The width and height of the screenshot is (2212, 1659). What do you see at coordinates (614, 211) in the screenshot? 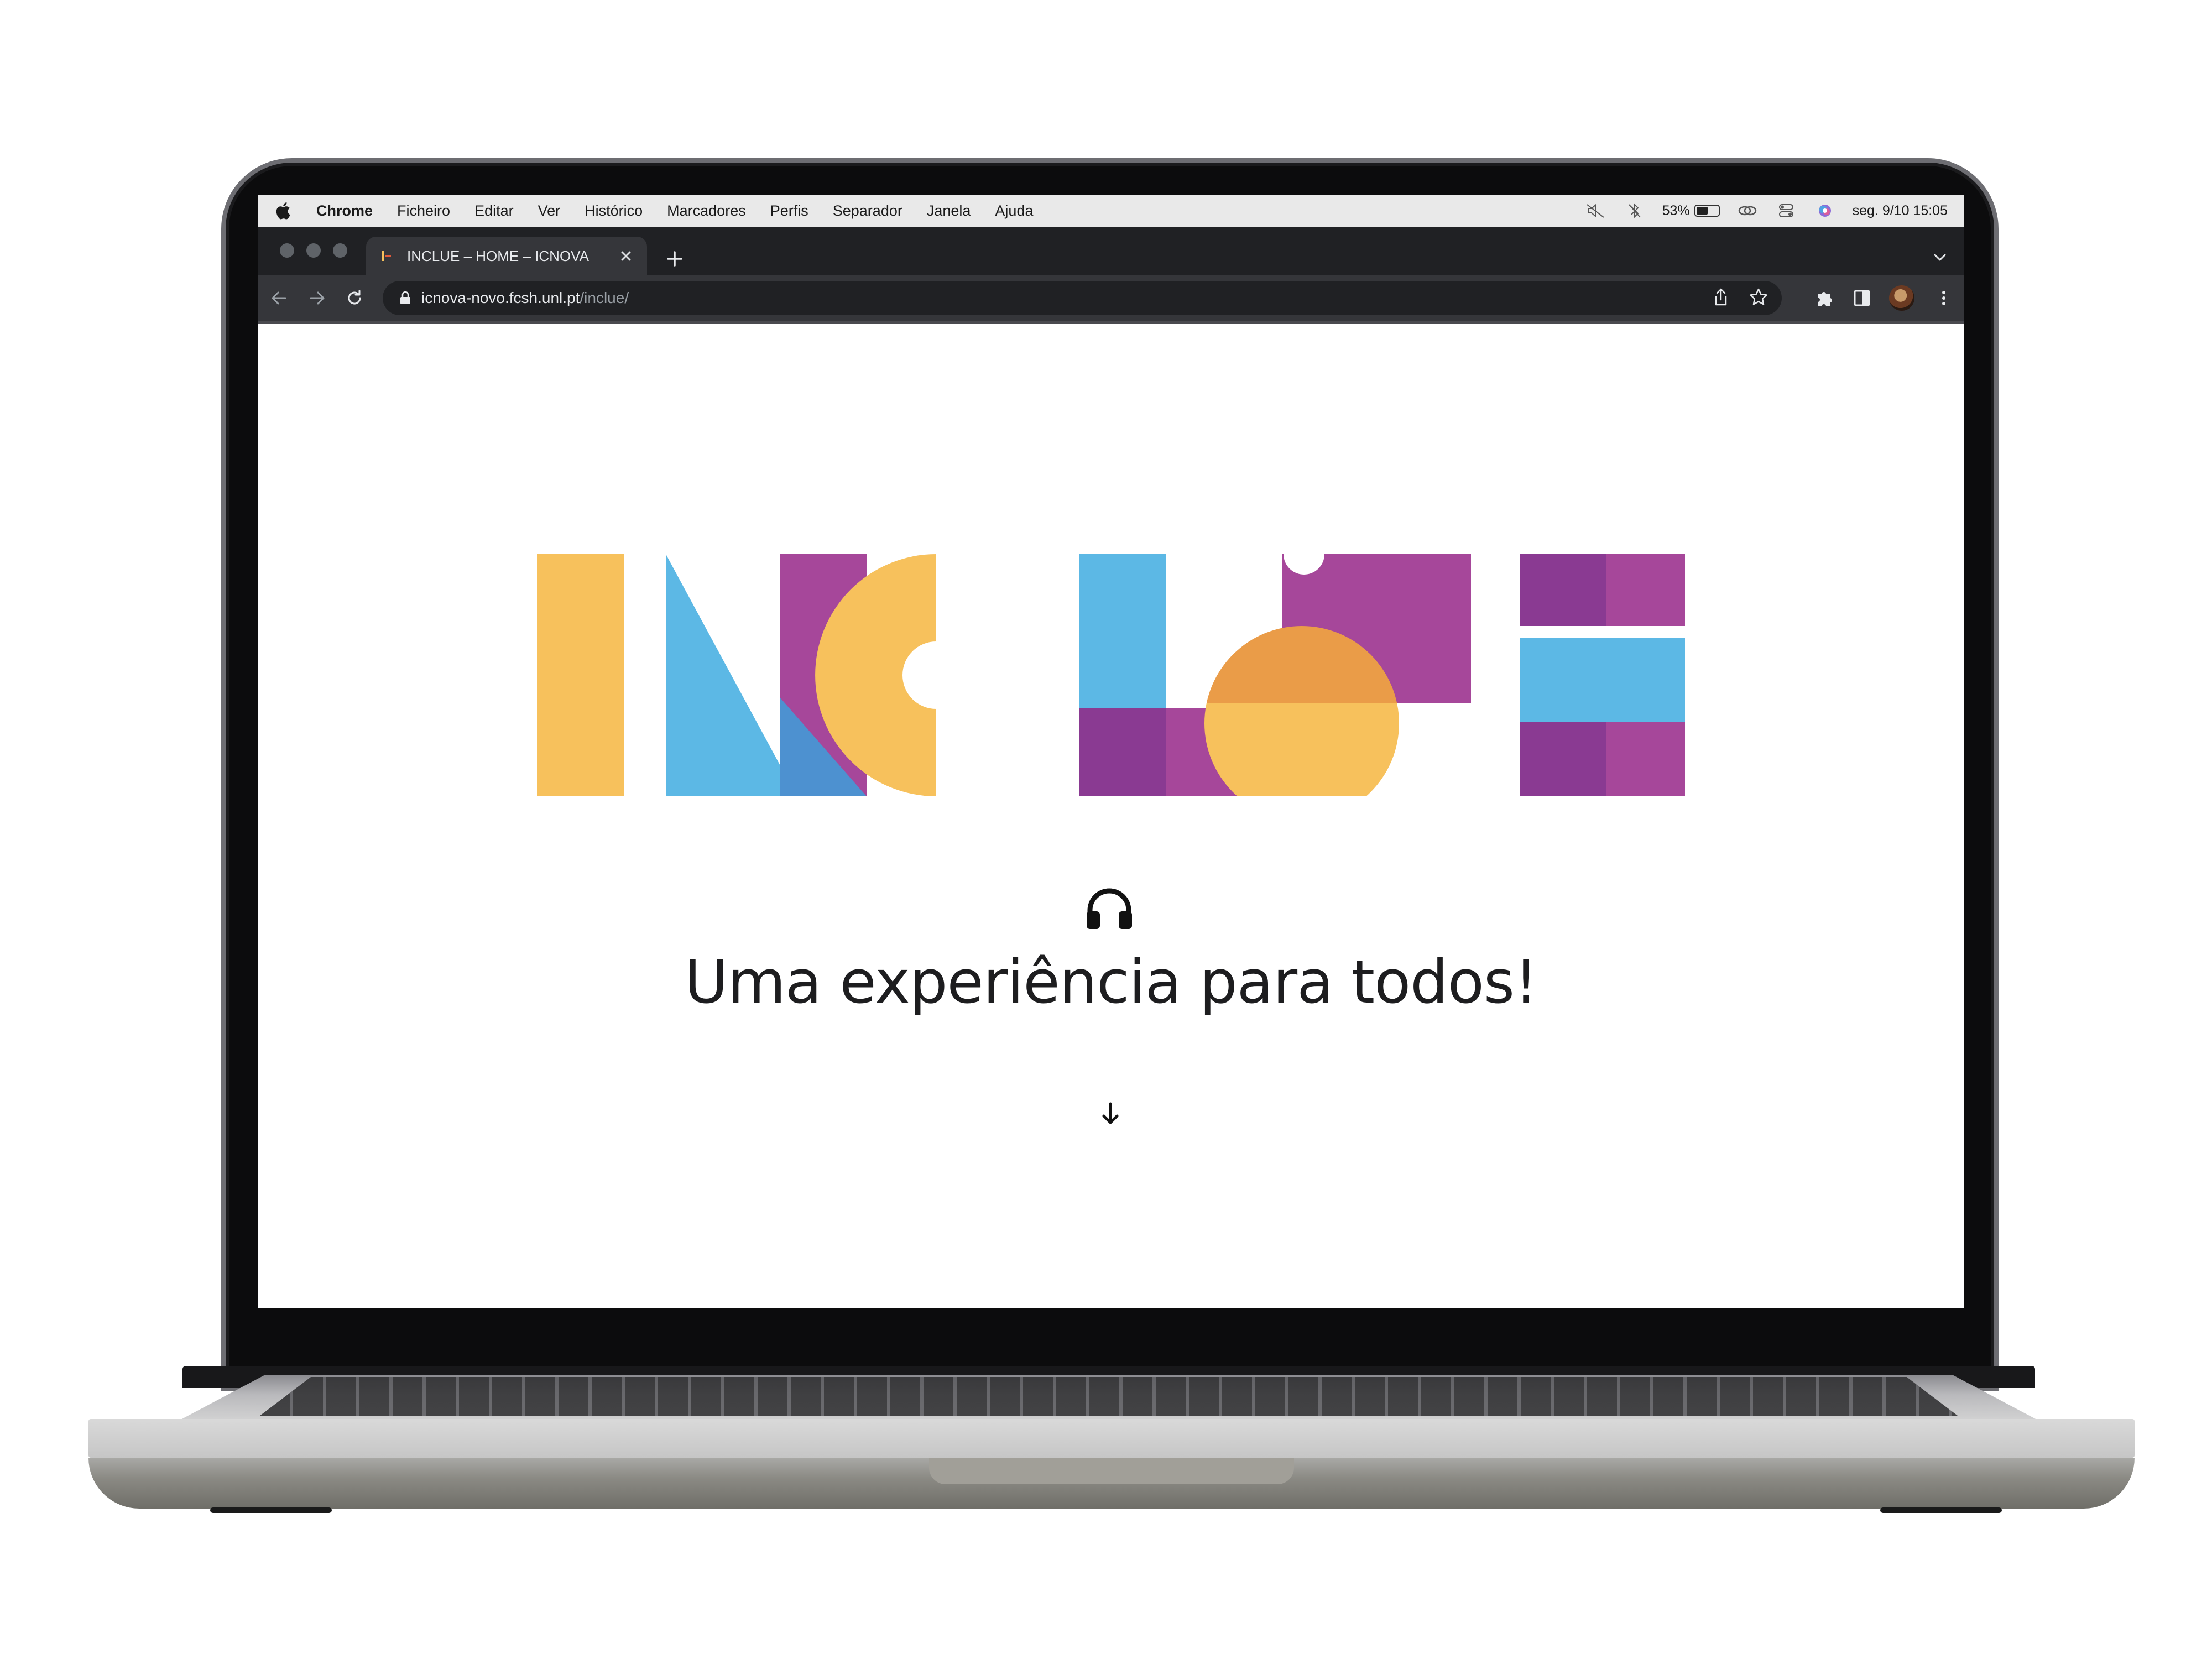
I see `menu-historico: Histórico` at bounding box center [614, 211].